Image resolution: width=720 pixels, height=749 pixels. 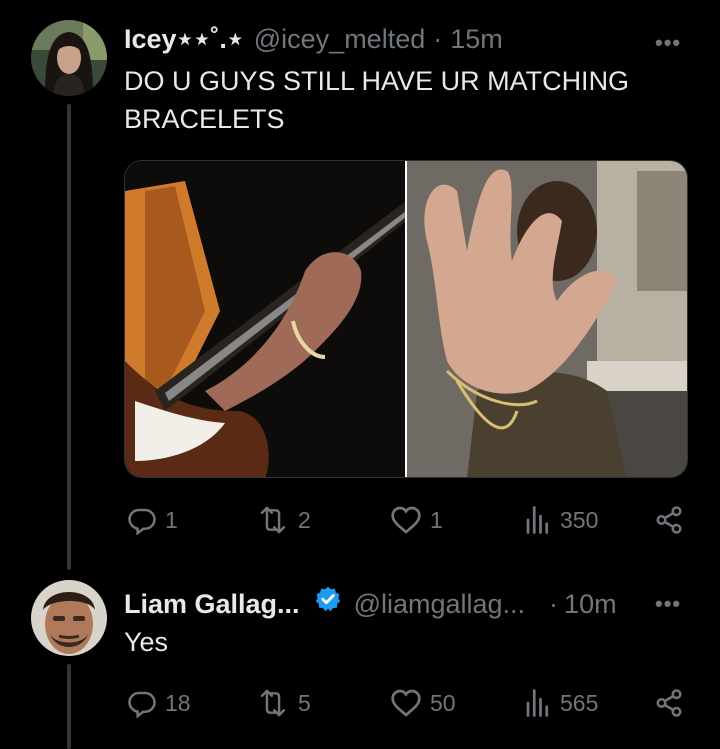 I want to click on tweet1-like-button: 1, so click(x=416, y=520).